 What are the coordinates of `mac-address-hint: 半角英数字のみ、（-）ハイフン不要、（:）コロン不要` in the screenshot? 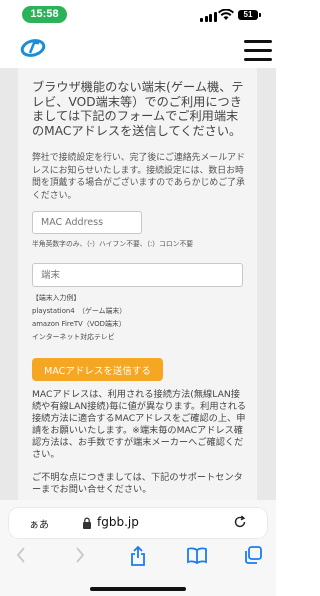 It's located at (113, 244).